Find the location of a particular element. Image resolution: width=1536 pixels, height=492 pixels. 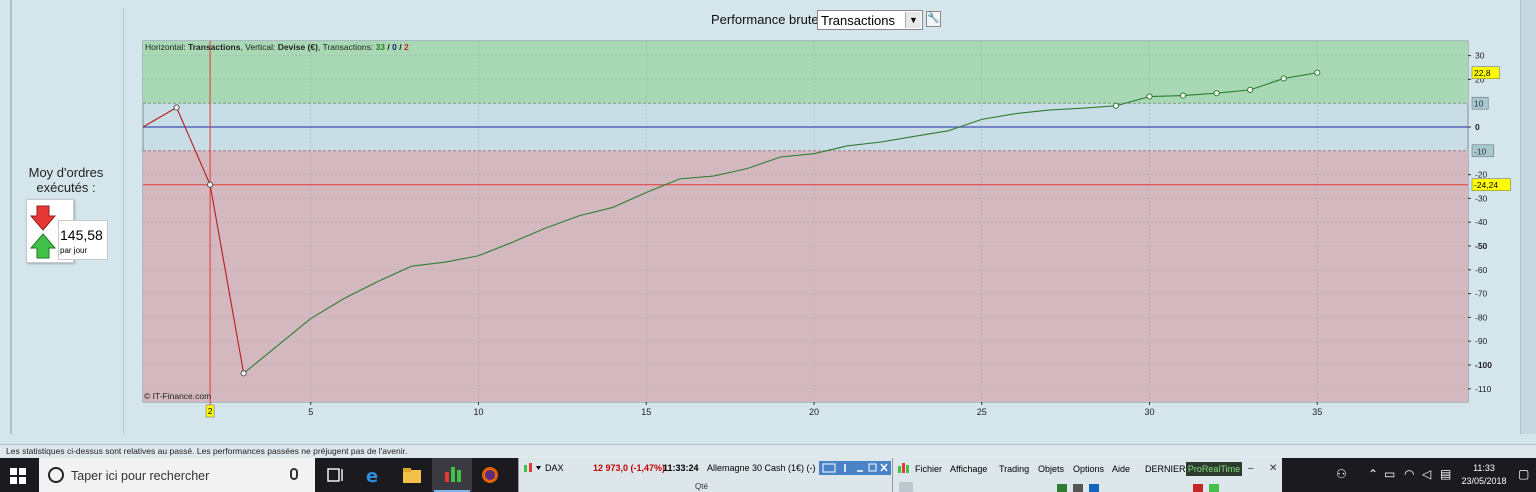

cortana-icon is located at coordinates (56, 475).